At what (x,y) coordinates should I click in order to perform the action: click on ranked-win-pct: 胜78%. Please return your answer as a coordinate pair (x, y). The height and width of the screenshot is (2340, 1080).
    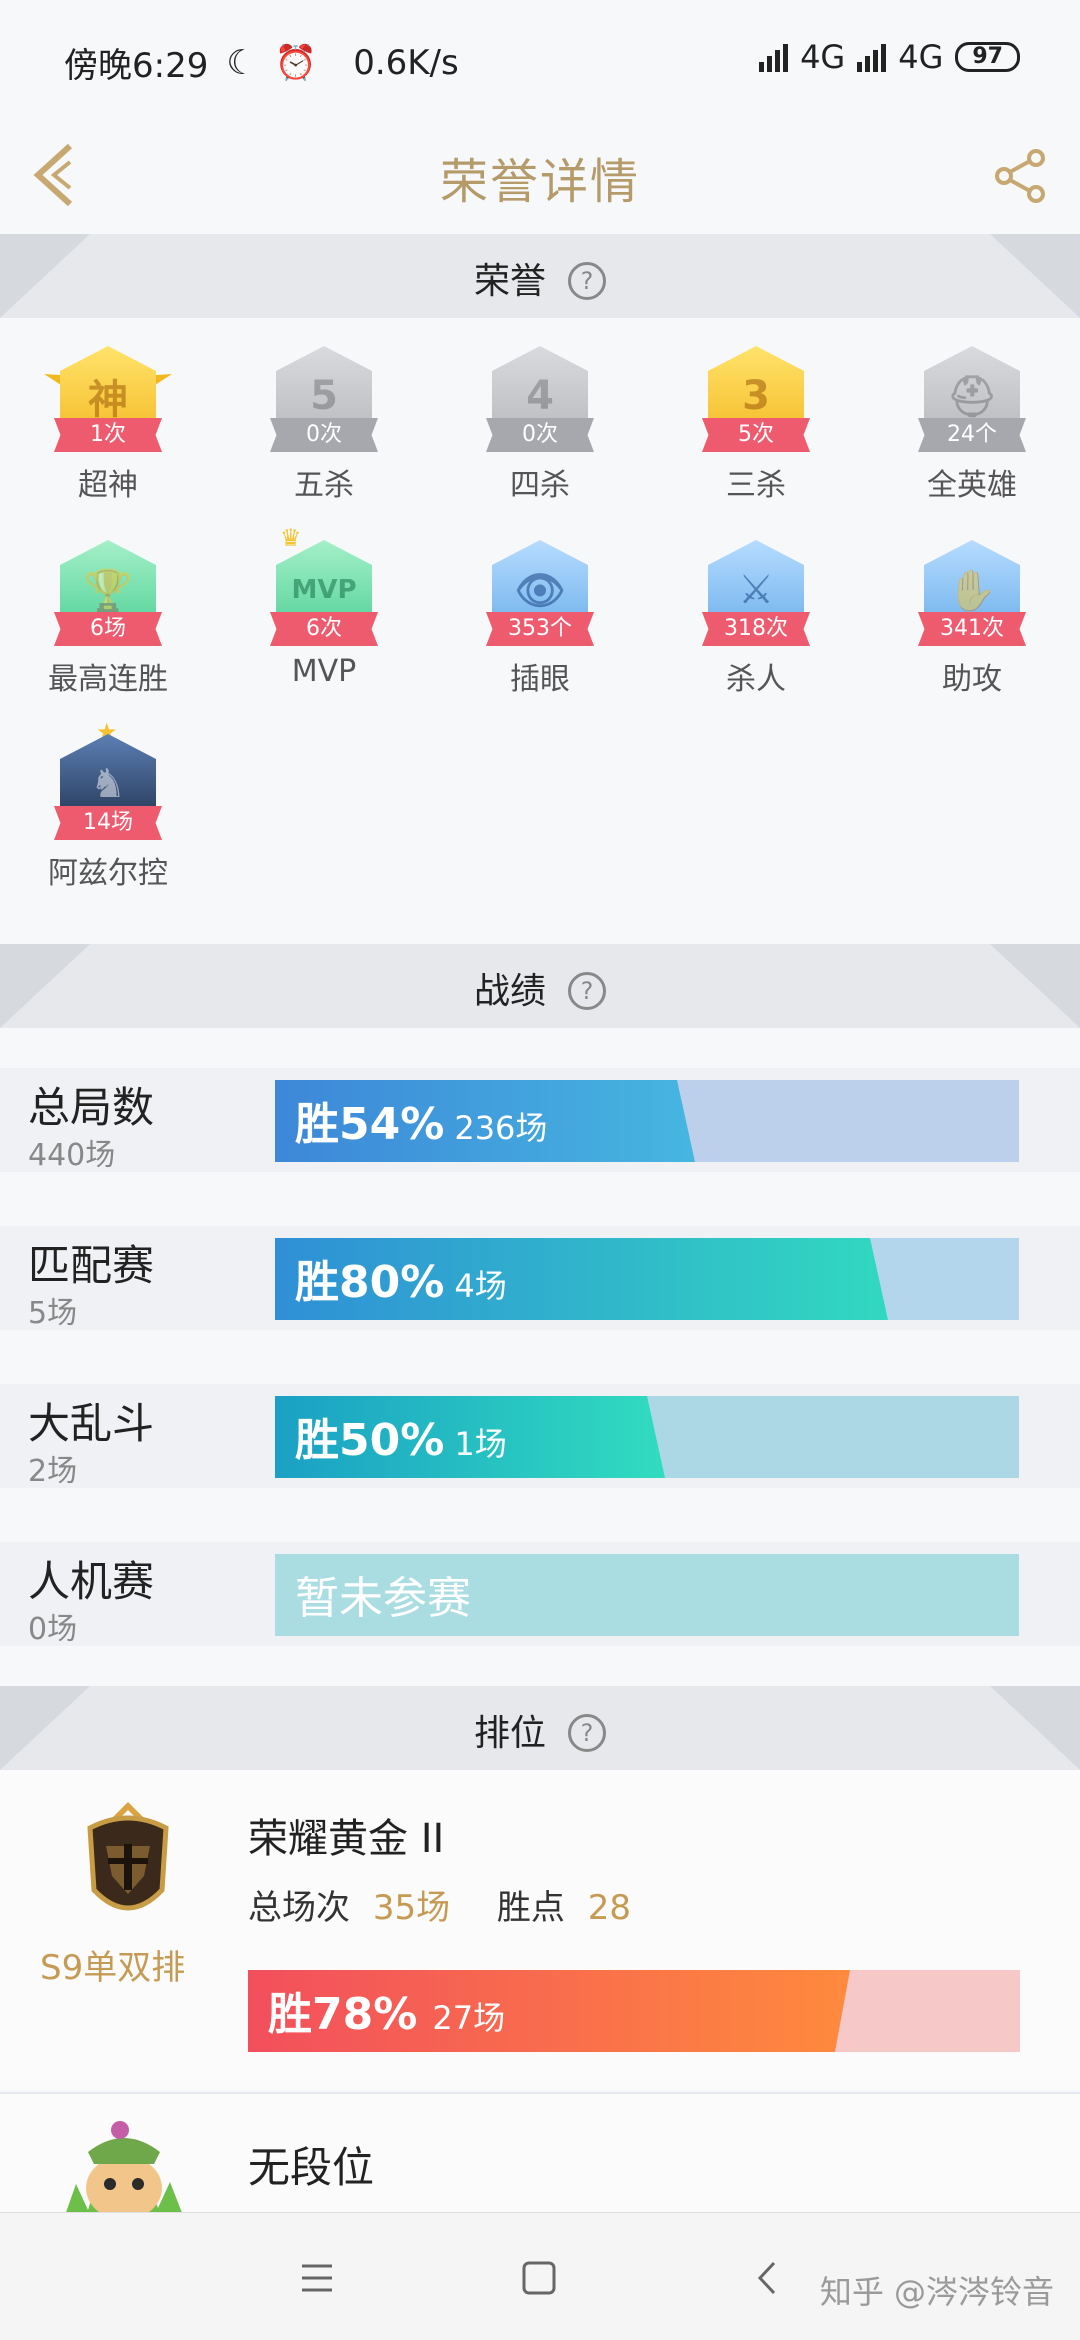
    Looking at the image, I should click on (343, 2014).